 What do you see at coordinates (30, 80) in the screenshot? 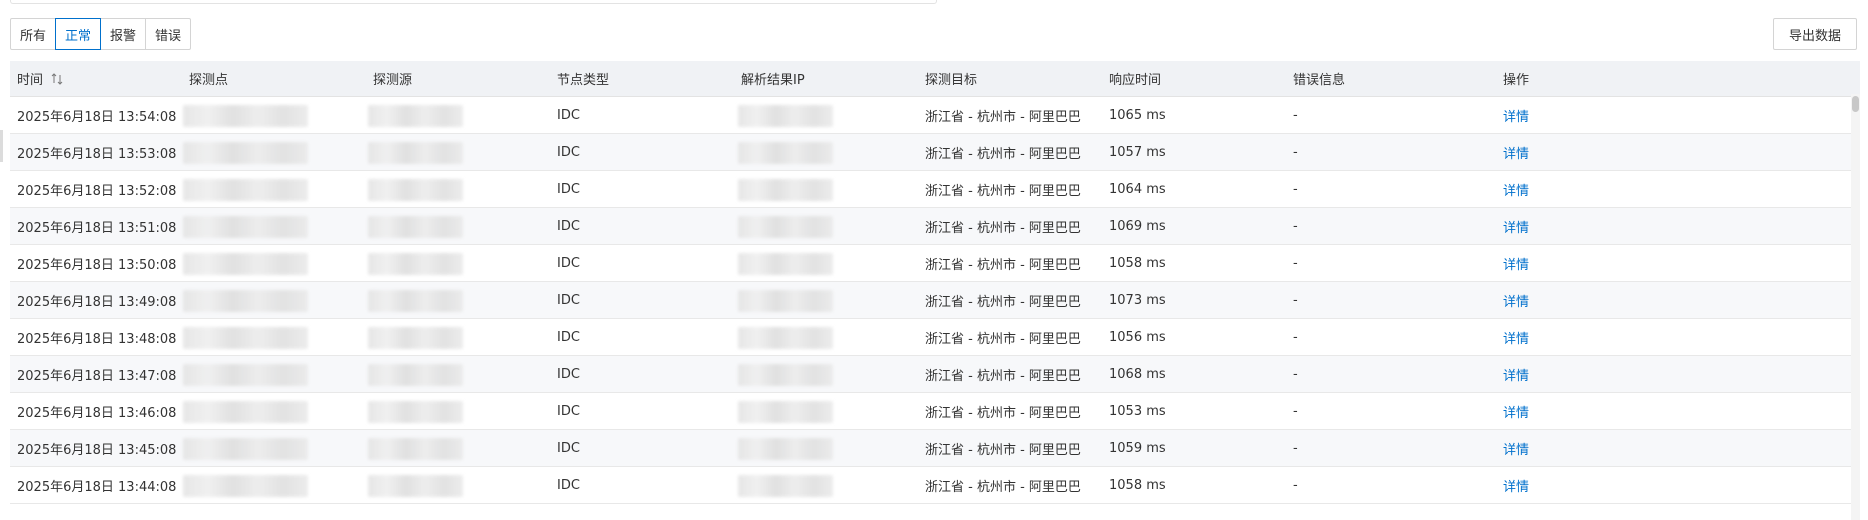
I see `column-header-label: 时间` at bounding box center [30, 80].